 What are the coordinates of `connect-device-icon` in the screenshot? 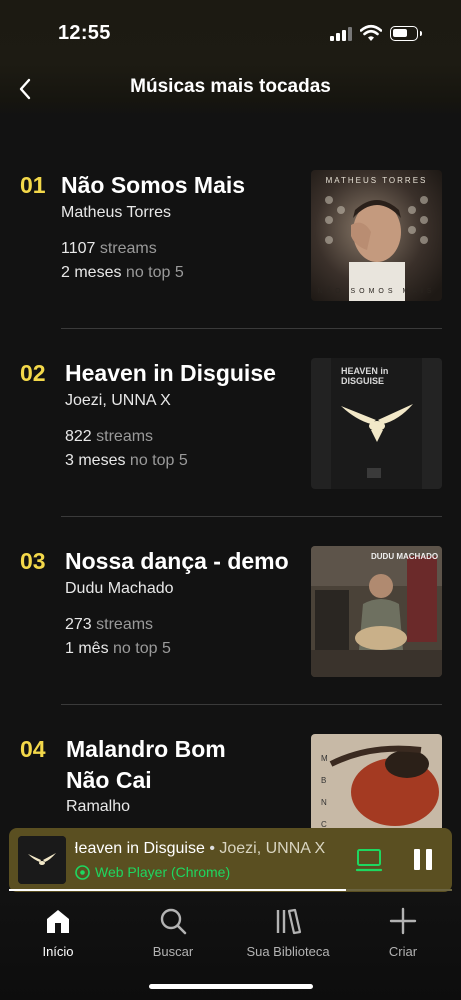 It's located at (369, 860).